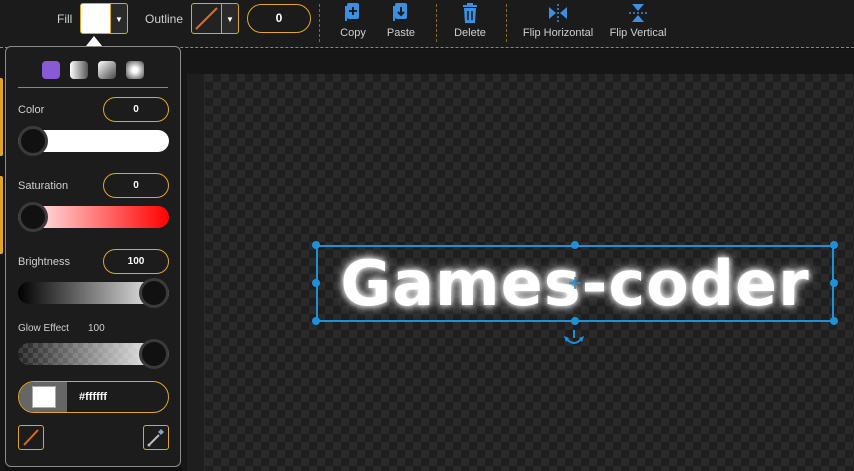 This screenshot has height=471, width=854. What do you see at coordinates (574, 338) in the screenshot?
I see `rotate-handle-icon` at bounding box center [574, 338].